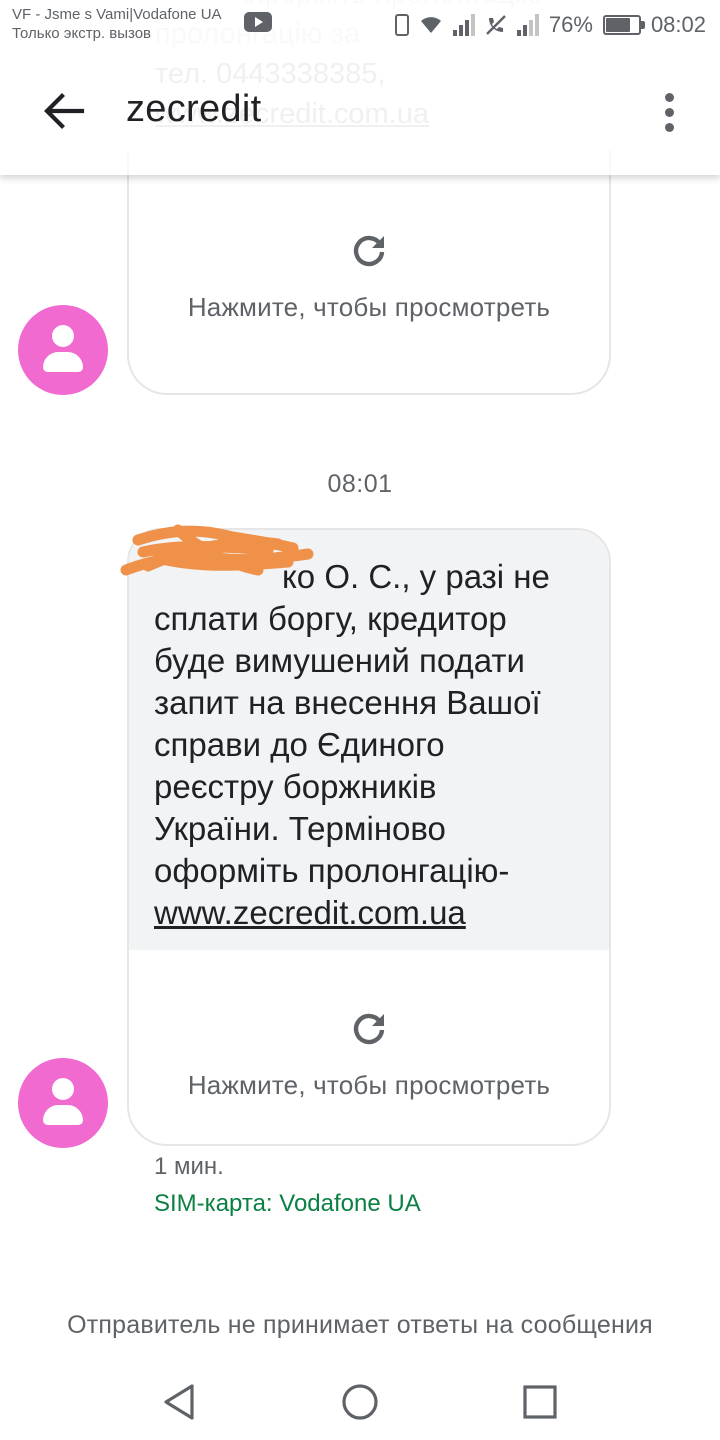 The height and width of the screenshot is (1440, 720). I want to click on conversation-title: zecredit, so click(194, 109).